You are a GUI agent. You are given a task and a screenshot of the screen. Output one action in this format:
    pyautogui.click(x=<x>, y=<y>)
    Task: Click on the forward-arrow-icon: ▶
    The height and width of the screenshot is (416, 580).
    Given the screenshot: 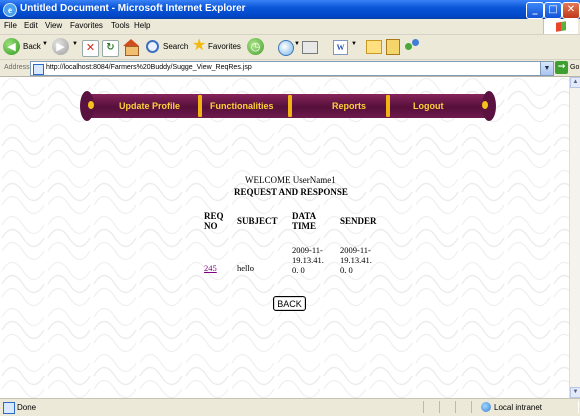 What is the action you would take?
    pyautogui.click(x=60, y=46)
    